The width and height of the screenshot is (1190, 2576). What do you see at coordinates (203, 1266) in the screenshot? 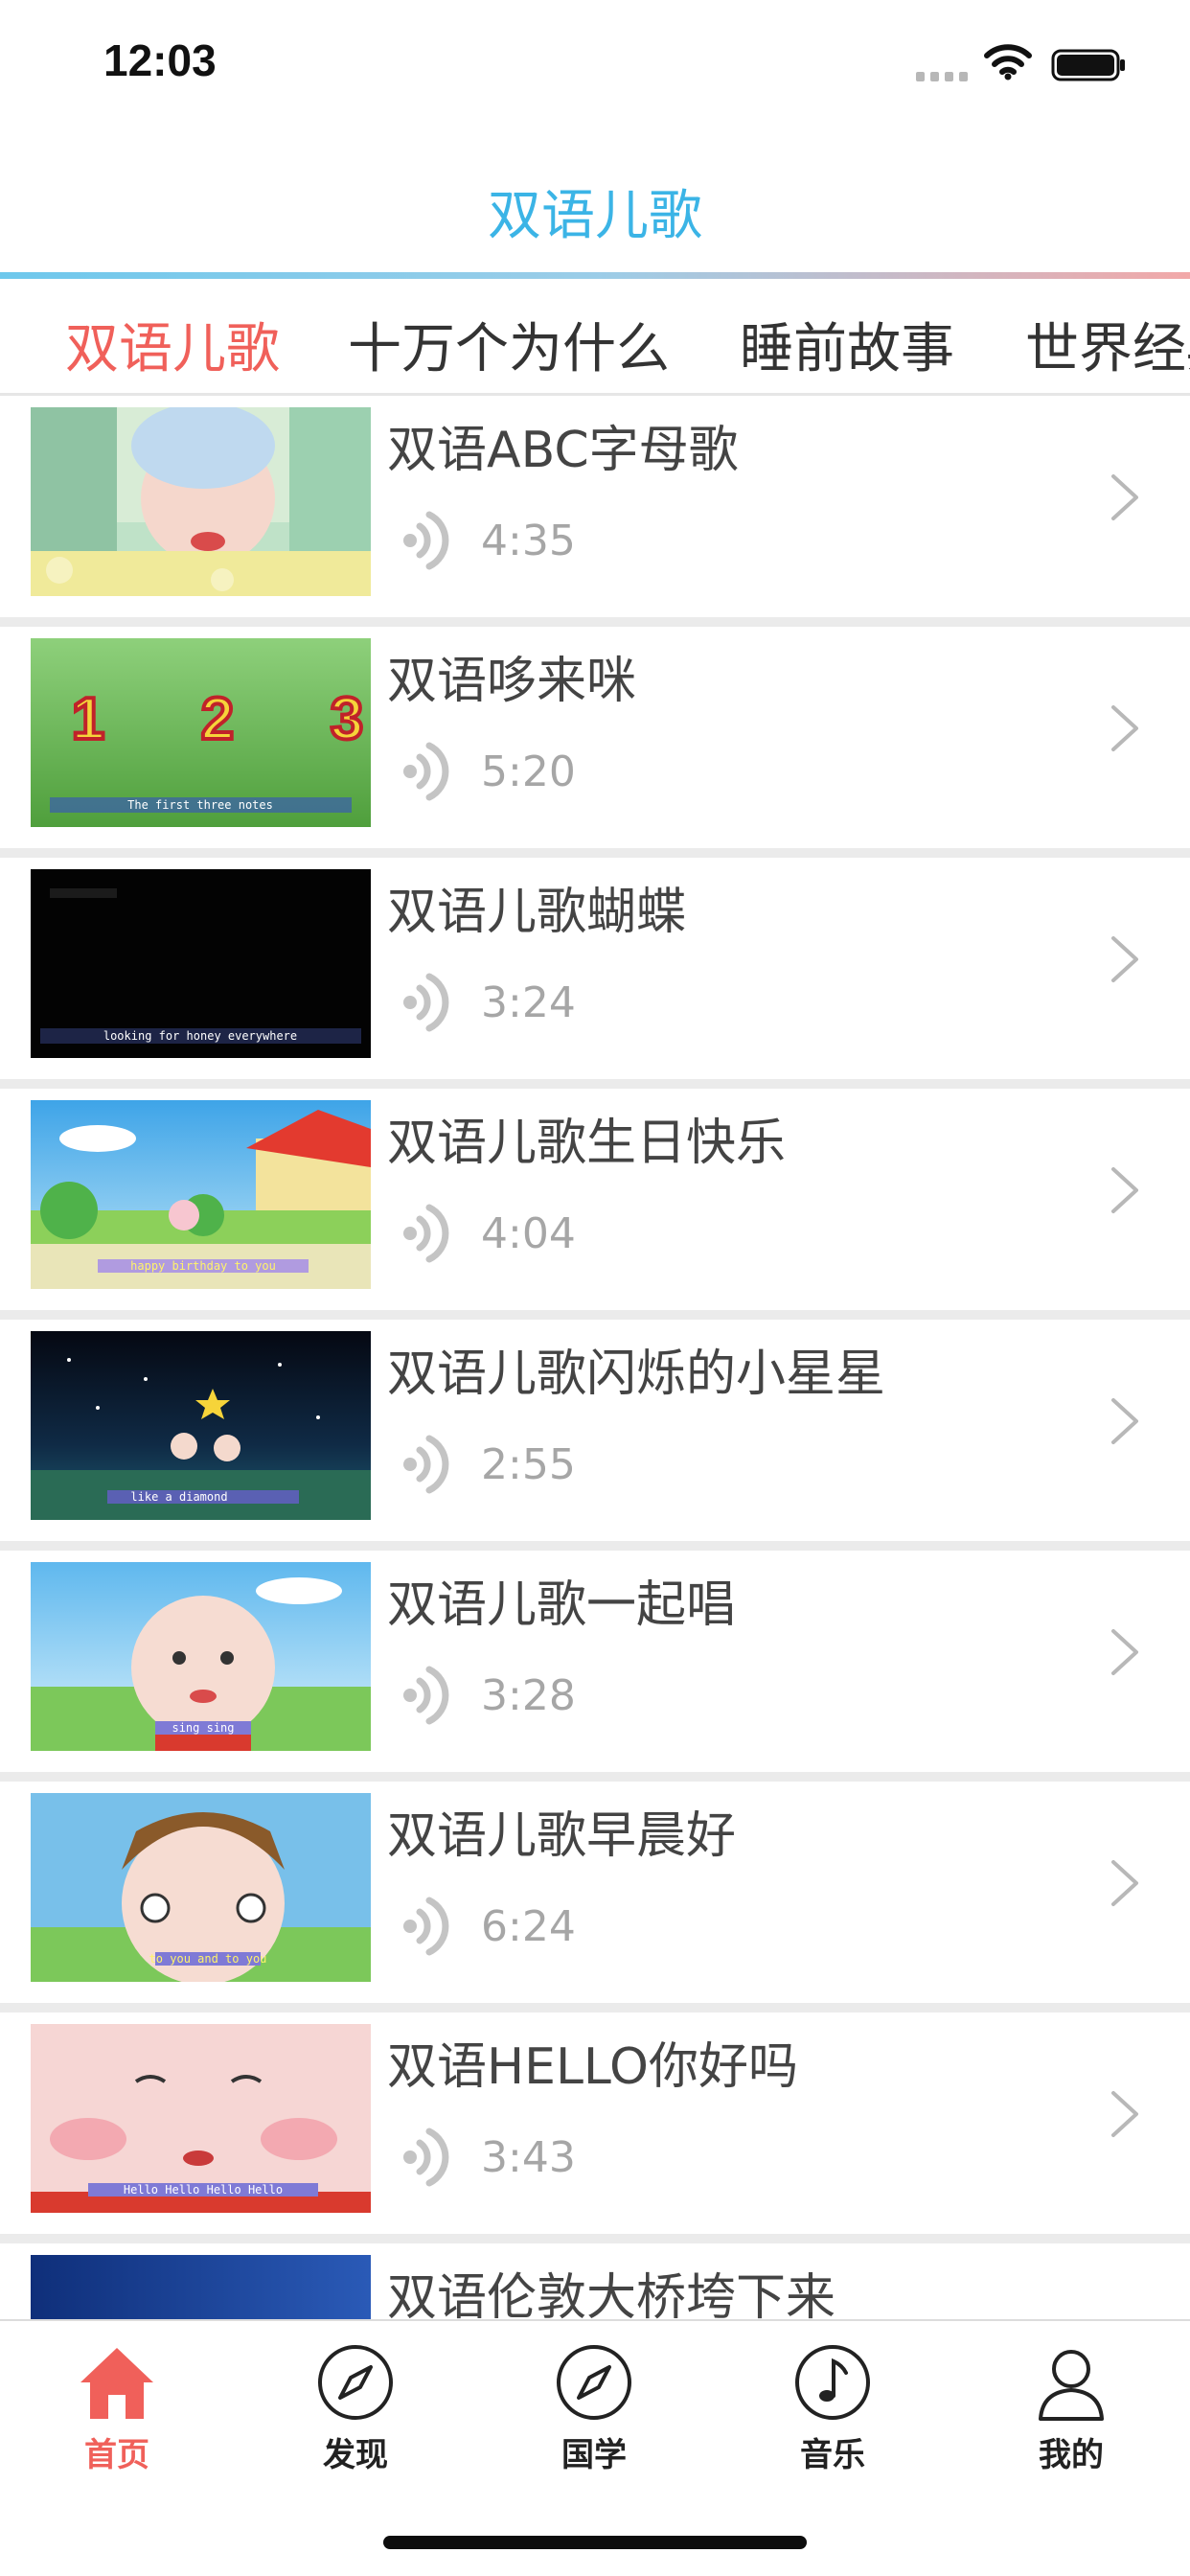
I see `thumbnail-caption: happy birthday to you` at bounding box center [203, 1266].